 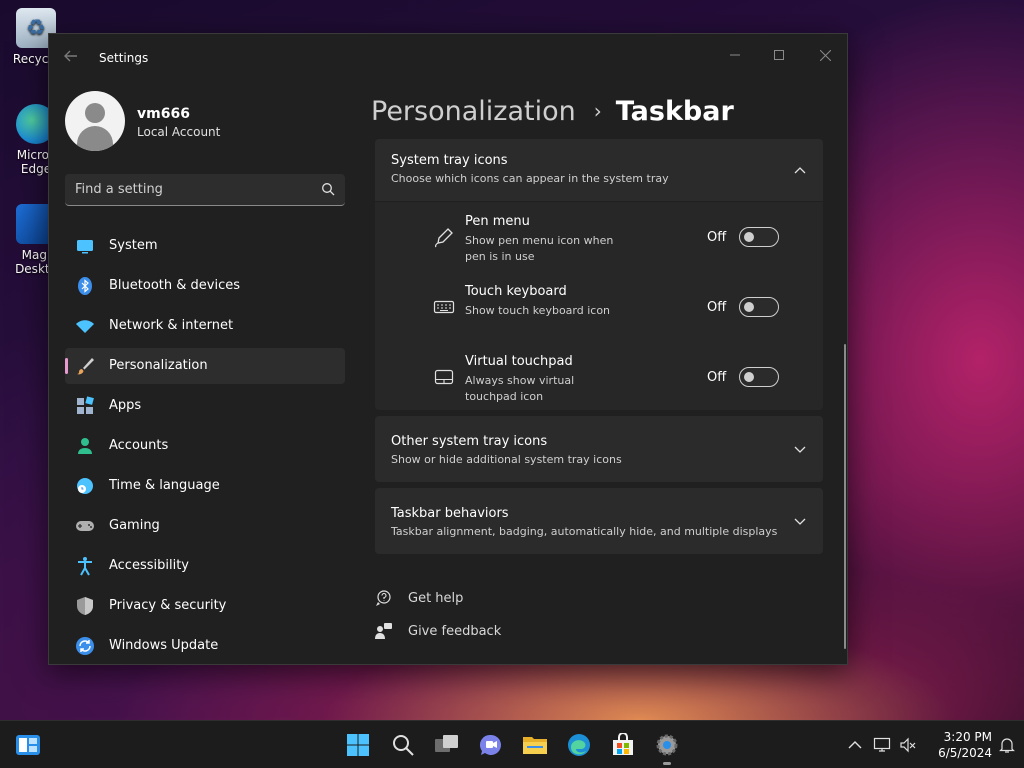 What do you see at coordinates (965, 753) in the screenshot?
I see `clock-date: 6/5/2024` at bounding box center [965, 753].